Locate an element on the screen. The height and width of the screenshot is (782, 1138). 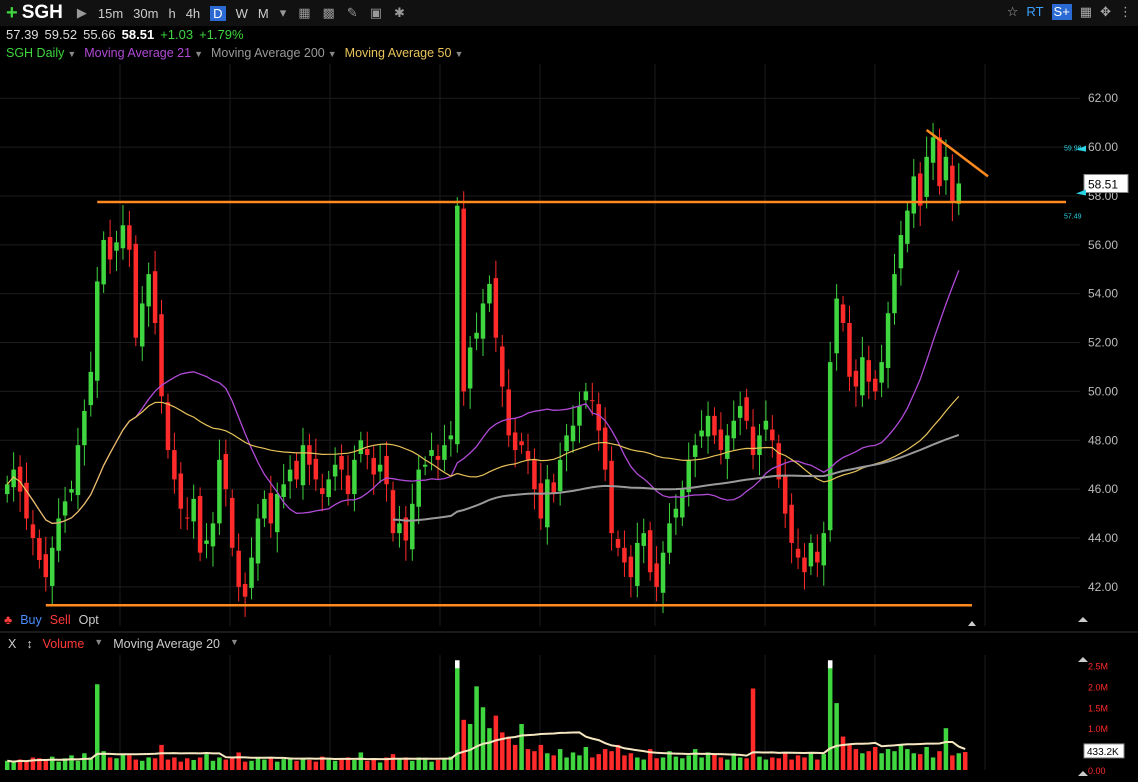
volume-peak-marker is located at coordinates (830, 664).